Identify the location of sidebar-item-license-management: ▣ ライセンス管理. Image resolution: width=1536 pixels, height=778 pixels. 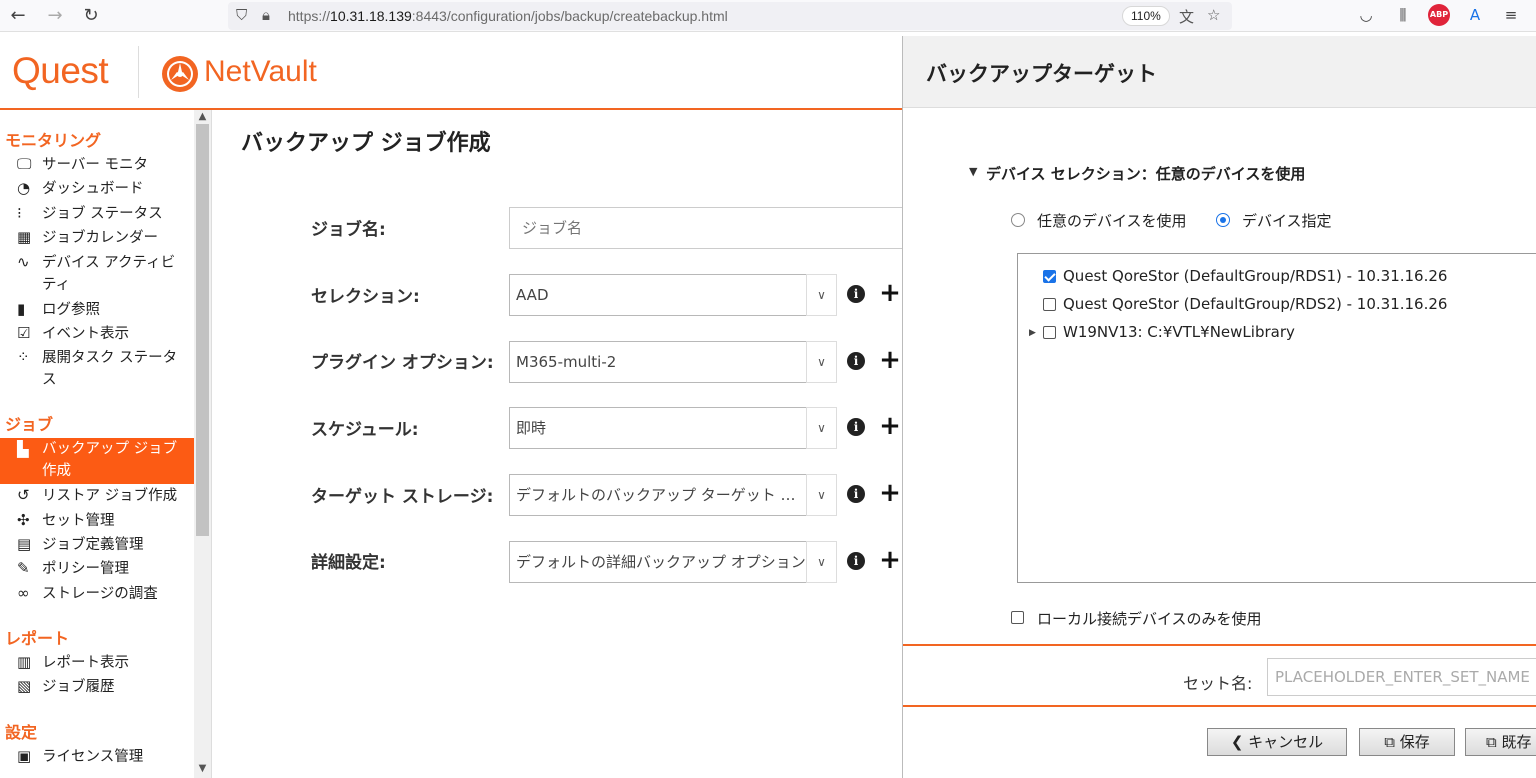
(97, 757).